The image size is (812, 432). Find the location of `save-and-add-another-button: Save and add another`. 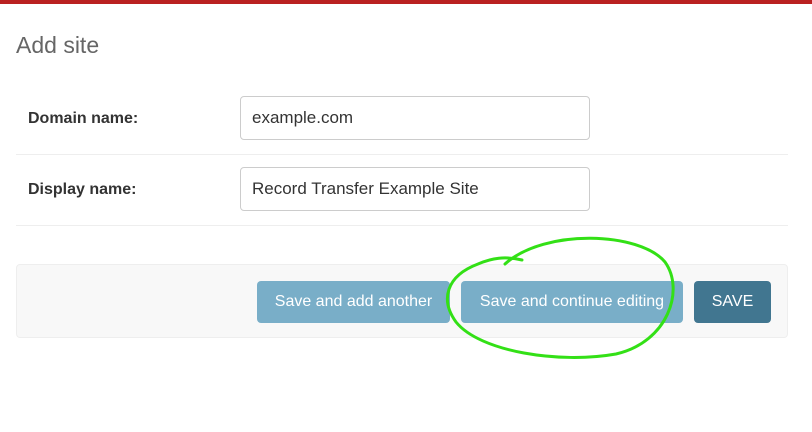

save-and-add-another-button: Save and add another is located at coordinates (353, 302).